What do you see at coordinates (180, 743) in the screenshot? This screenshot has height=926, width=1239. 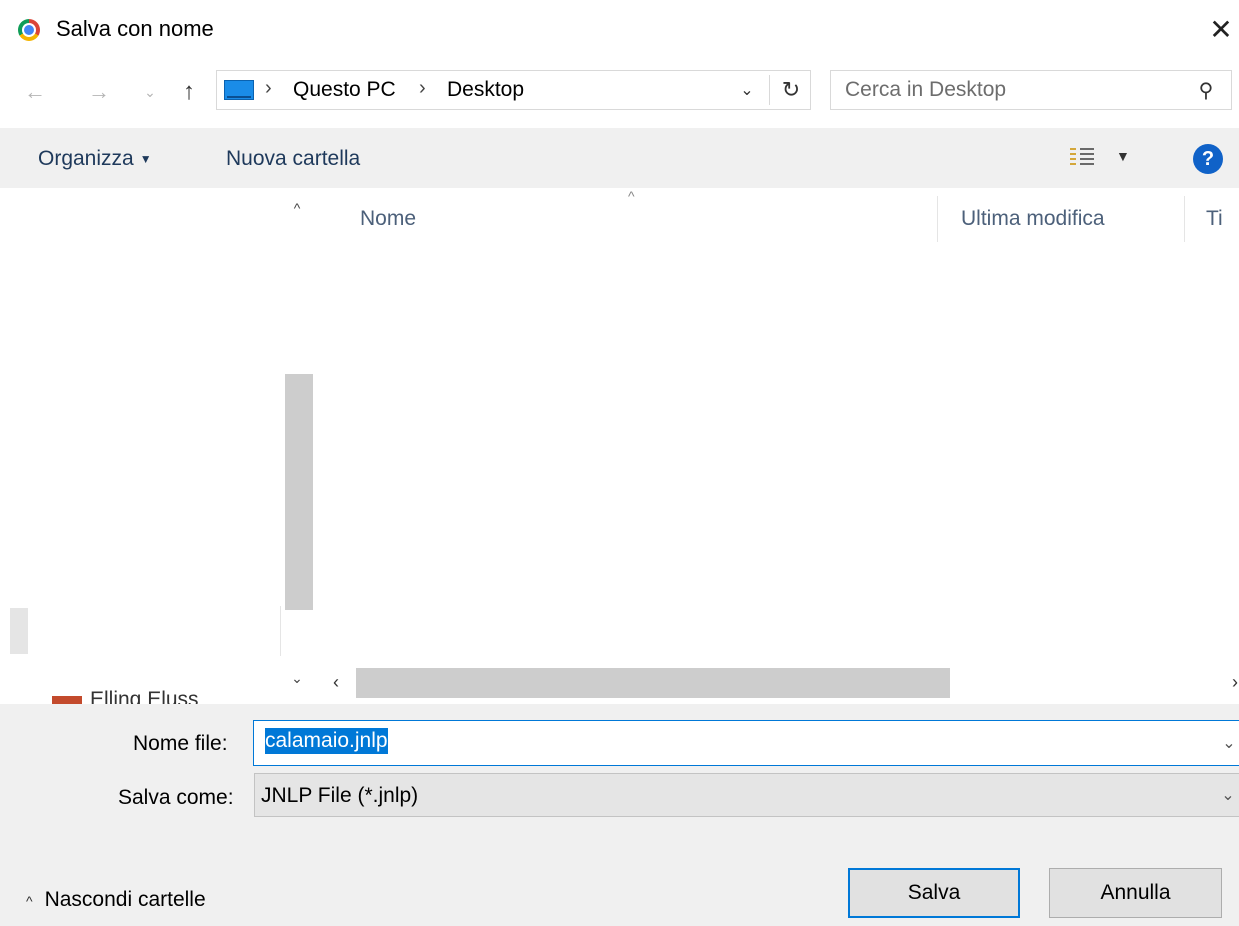 I see `filename-label: Nome file:` at bounding box center [180, 743].